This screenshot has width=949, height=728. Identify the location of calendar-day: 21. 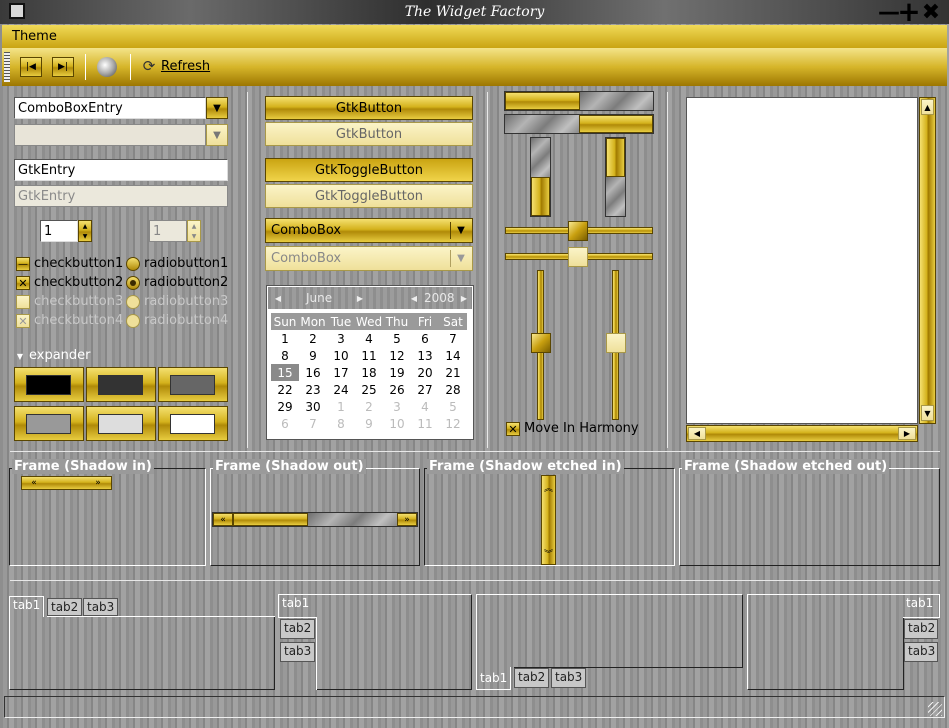
(453, 372).